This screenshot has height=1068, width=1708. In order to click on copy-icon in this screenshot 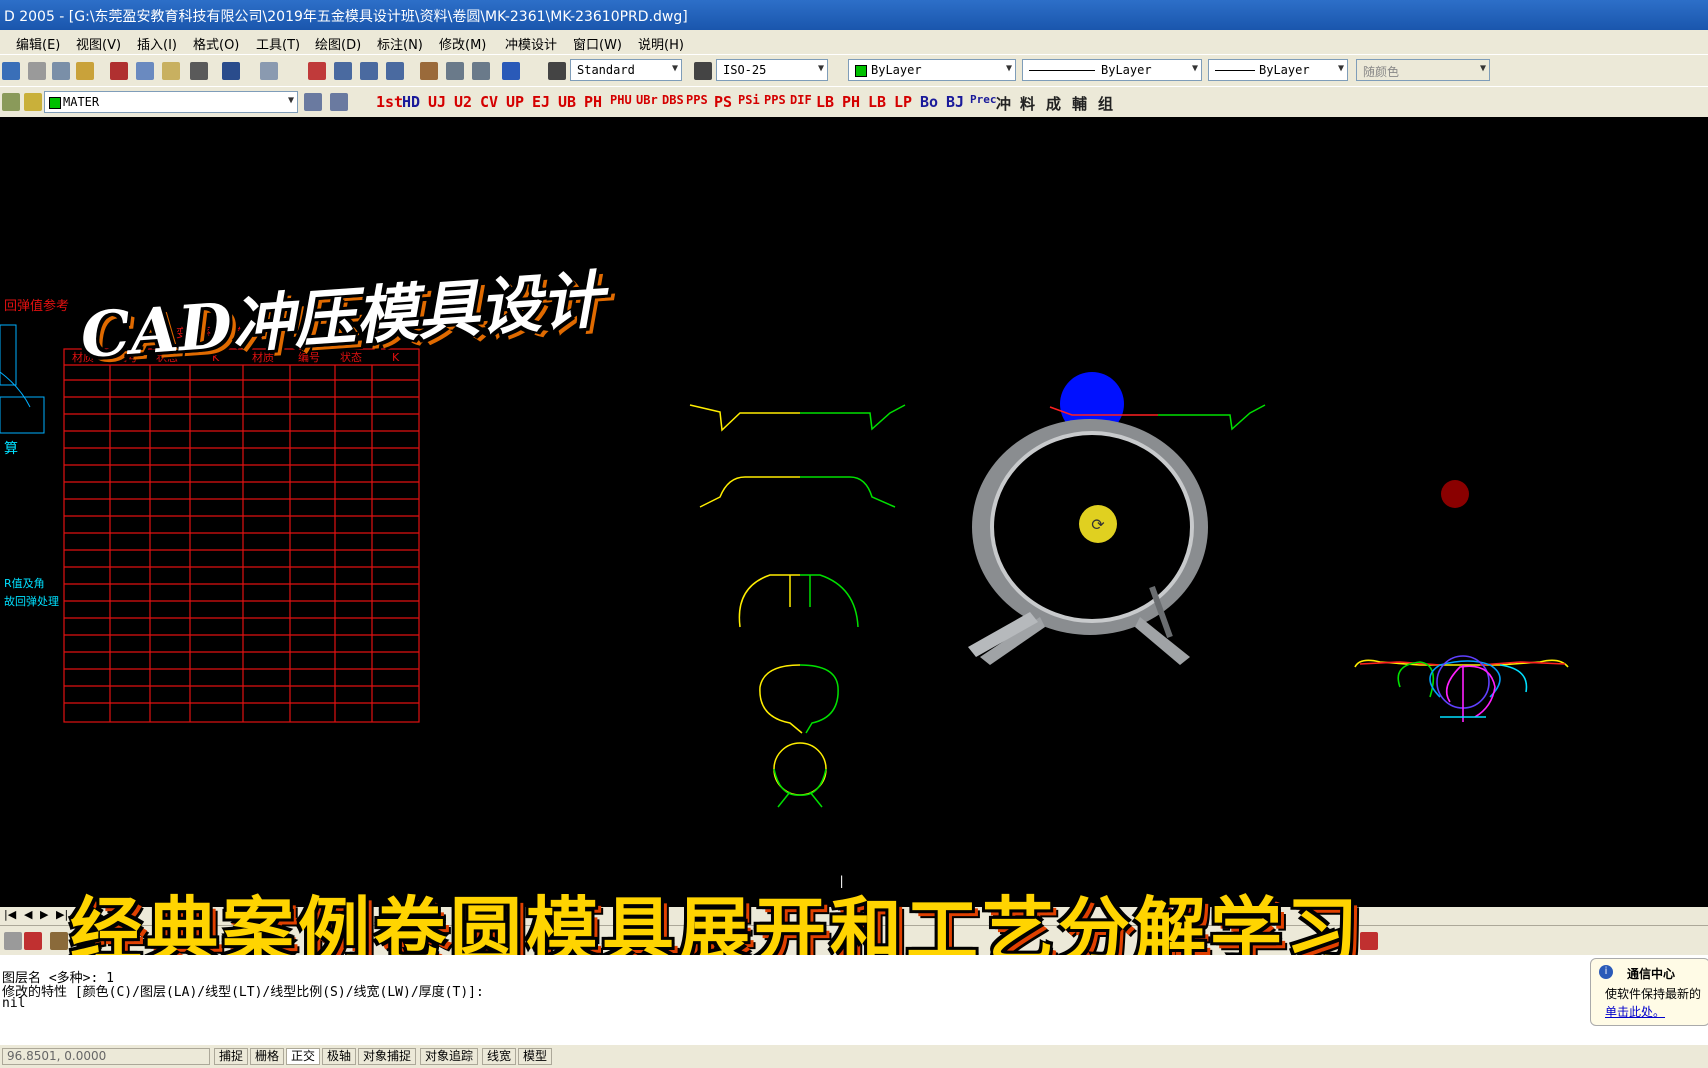, I will do `click(145, 71)`.